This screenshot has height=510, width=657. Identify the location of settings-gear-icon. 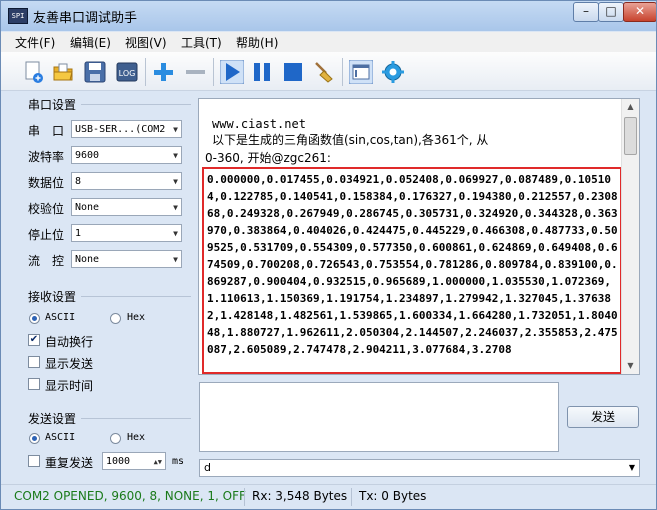
(393, 72).